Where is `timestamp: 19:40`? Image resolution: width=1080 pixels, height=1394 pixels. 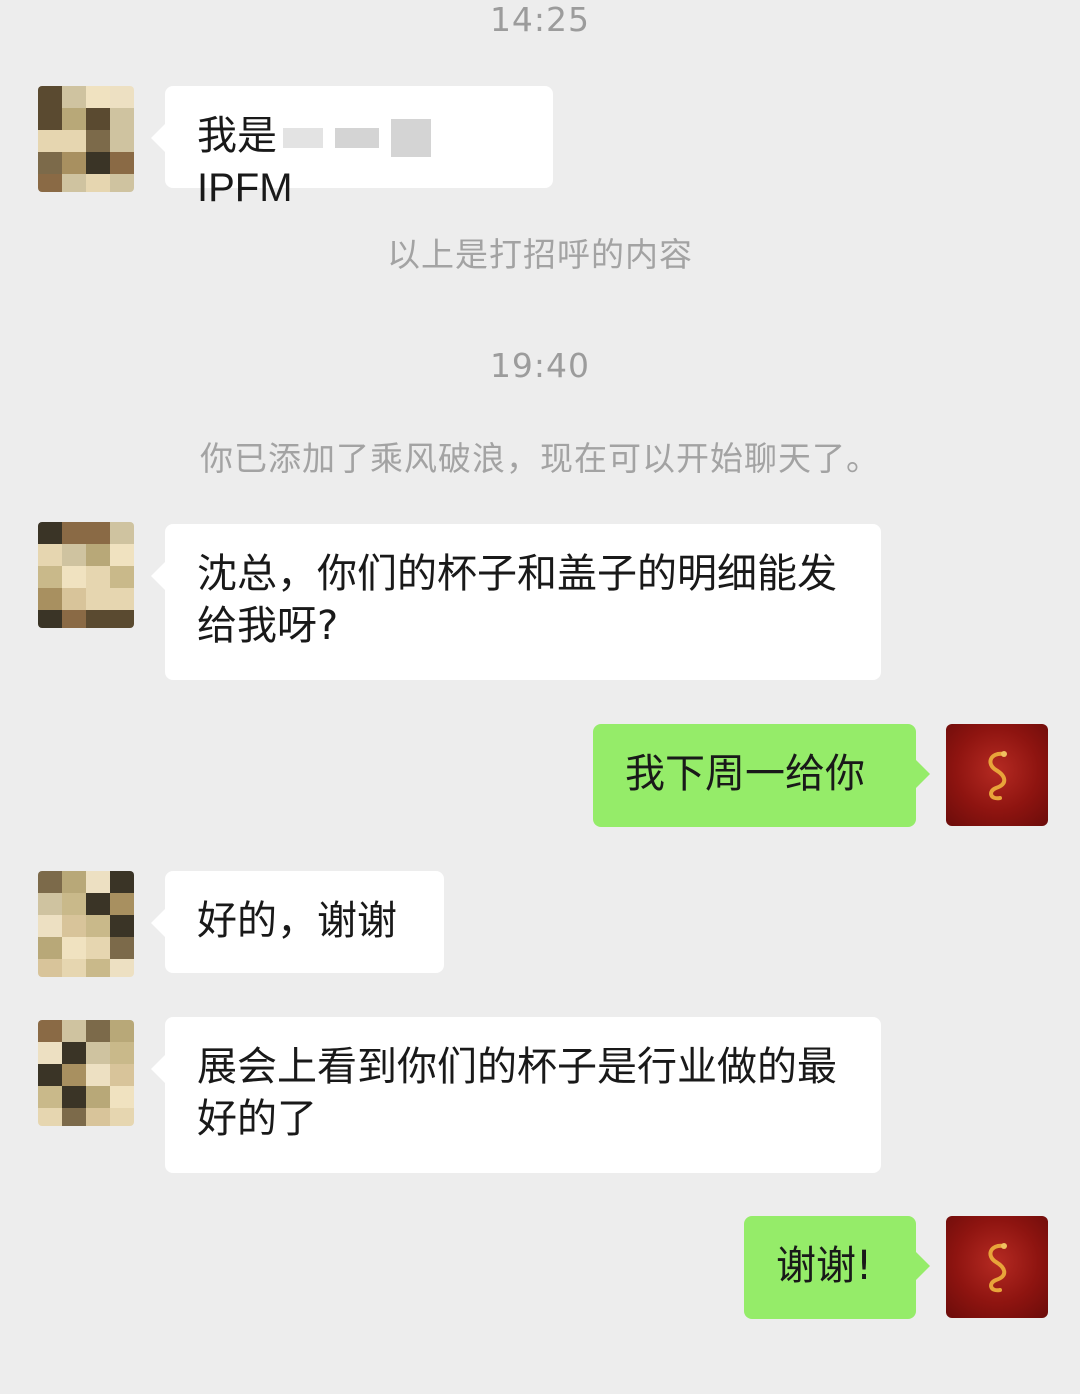 timestamp: 19:40 is located at coordinates (540, 365).